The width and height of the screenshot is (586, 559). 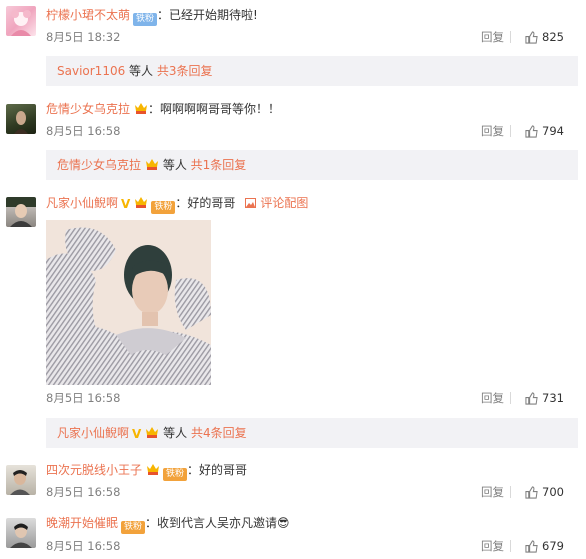 What do you see at coordinates (185, 71) in the screenshot?
I see `more-replies-link: 共3条回复` at bounding box center [185, 71].